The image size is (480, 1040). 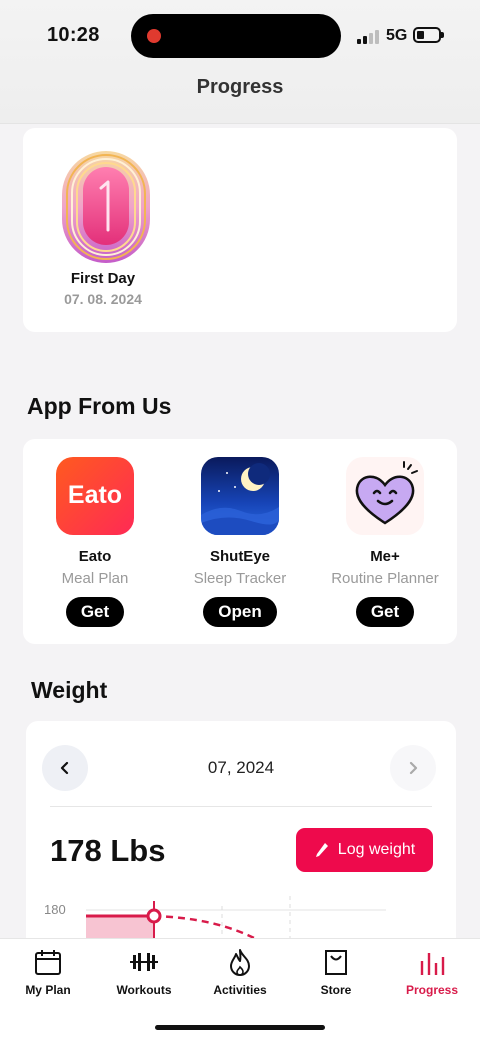 I want to click on tab-label: My Plan, so click(x=48, y=990).